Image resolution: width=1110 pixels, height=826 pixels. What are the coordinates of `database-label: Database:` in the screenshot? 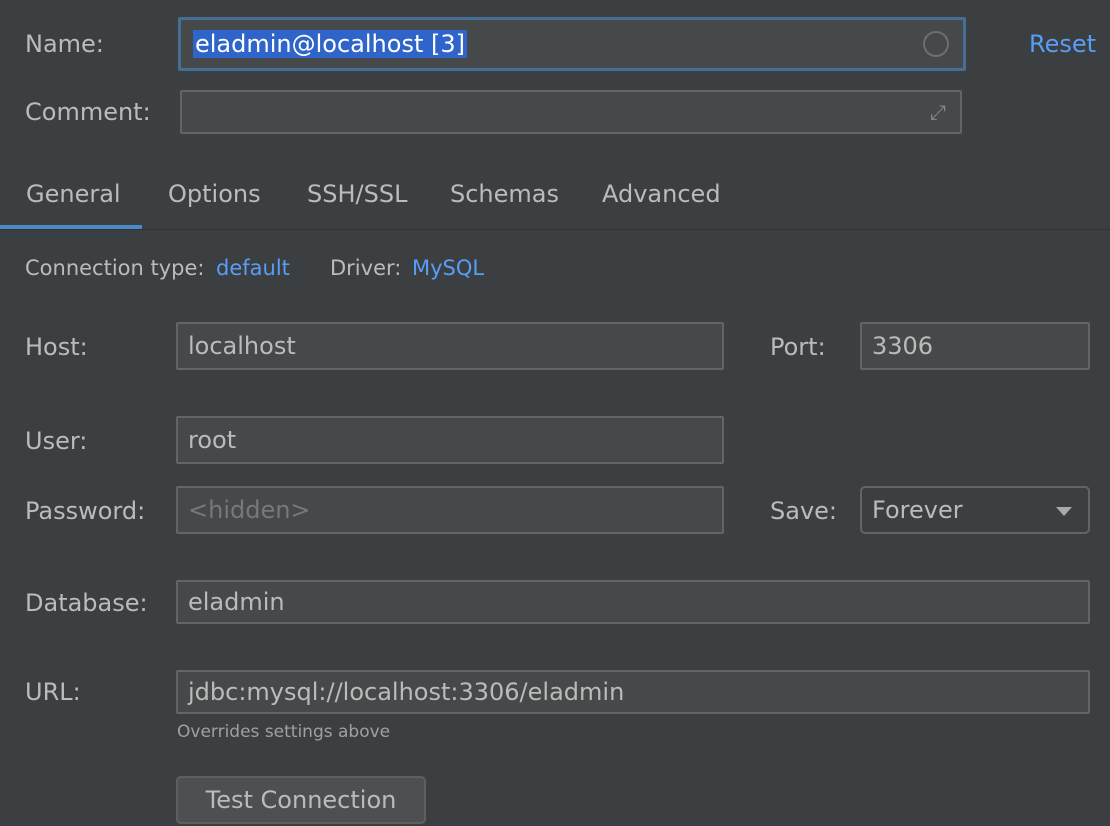 It's located at (86, 603).